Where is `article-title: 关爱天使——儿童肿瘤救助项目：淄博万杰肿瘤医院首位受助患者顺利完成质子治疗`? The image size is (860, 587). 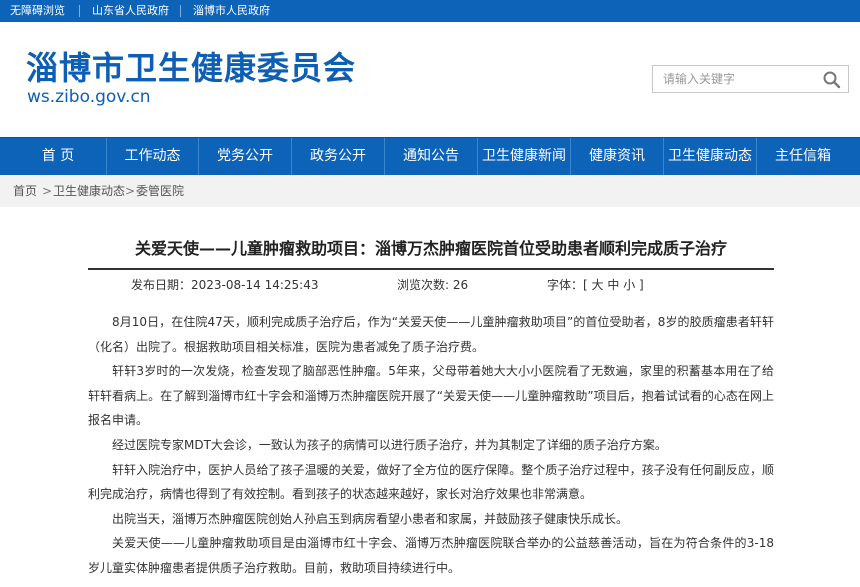
article-title: 关爱天使——儿童肿瘤救助项目：淄博万杰肿瘤医院首位受助患者顺利完成质子治疗 is located at coordinates (430, 248).